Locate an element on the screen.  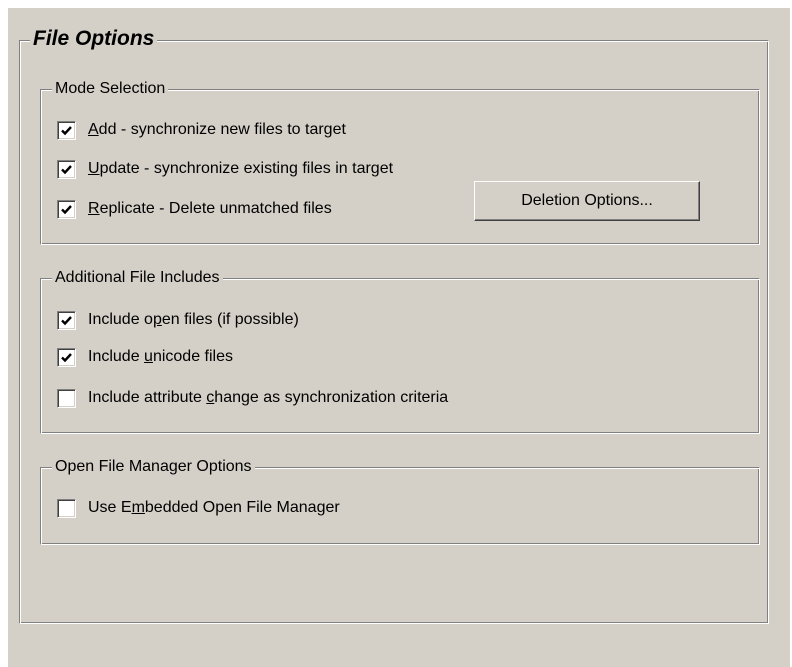
include-unicode-text-pre: Include is located at coordinates (116, 356).